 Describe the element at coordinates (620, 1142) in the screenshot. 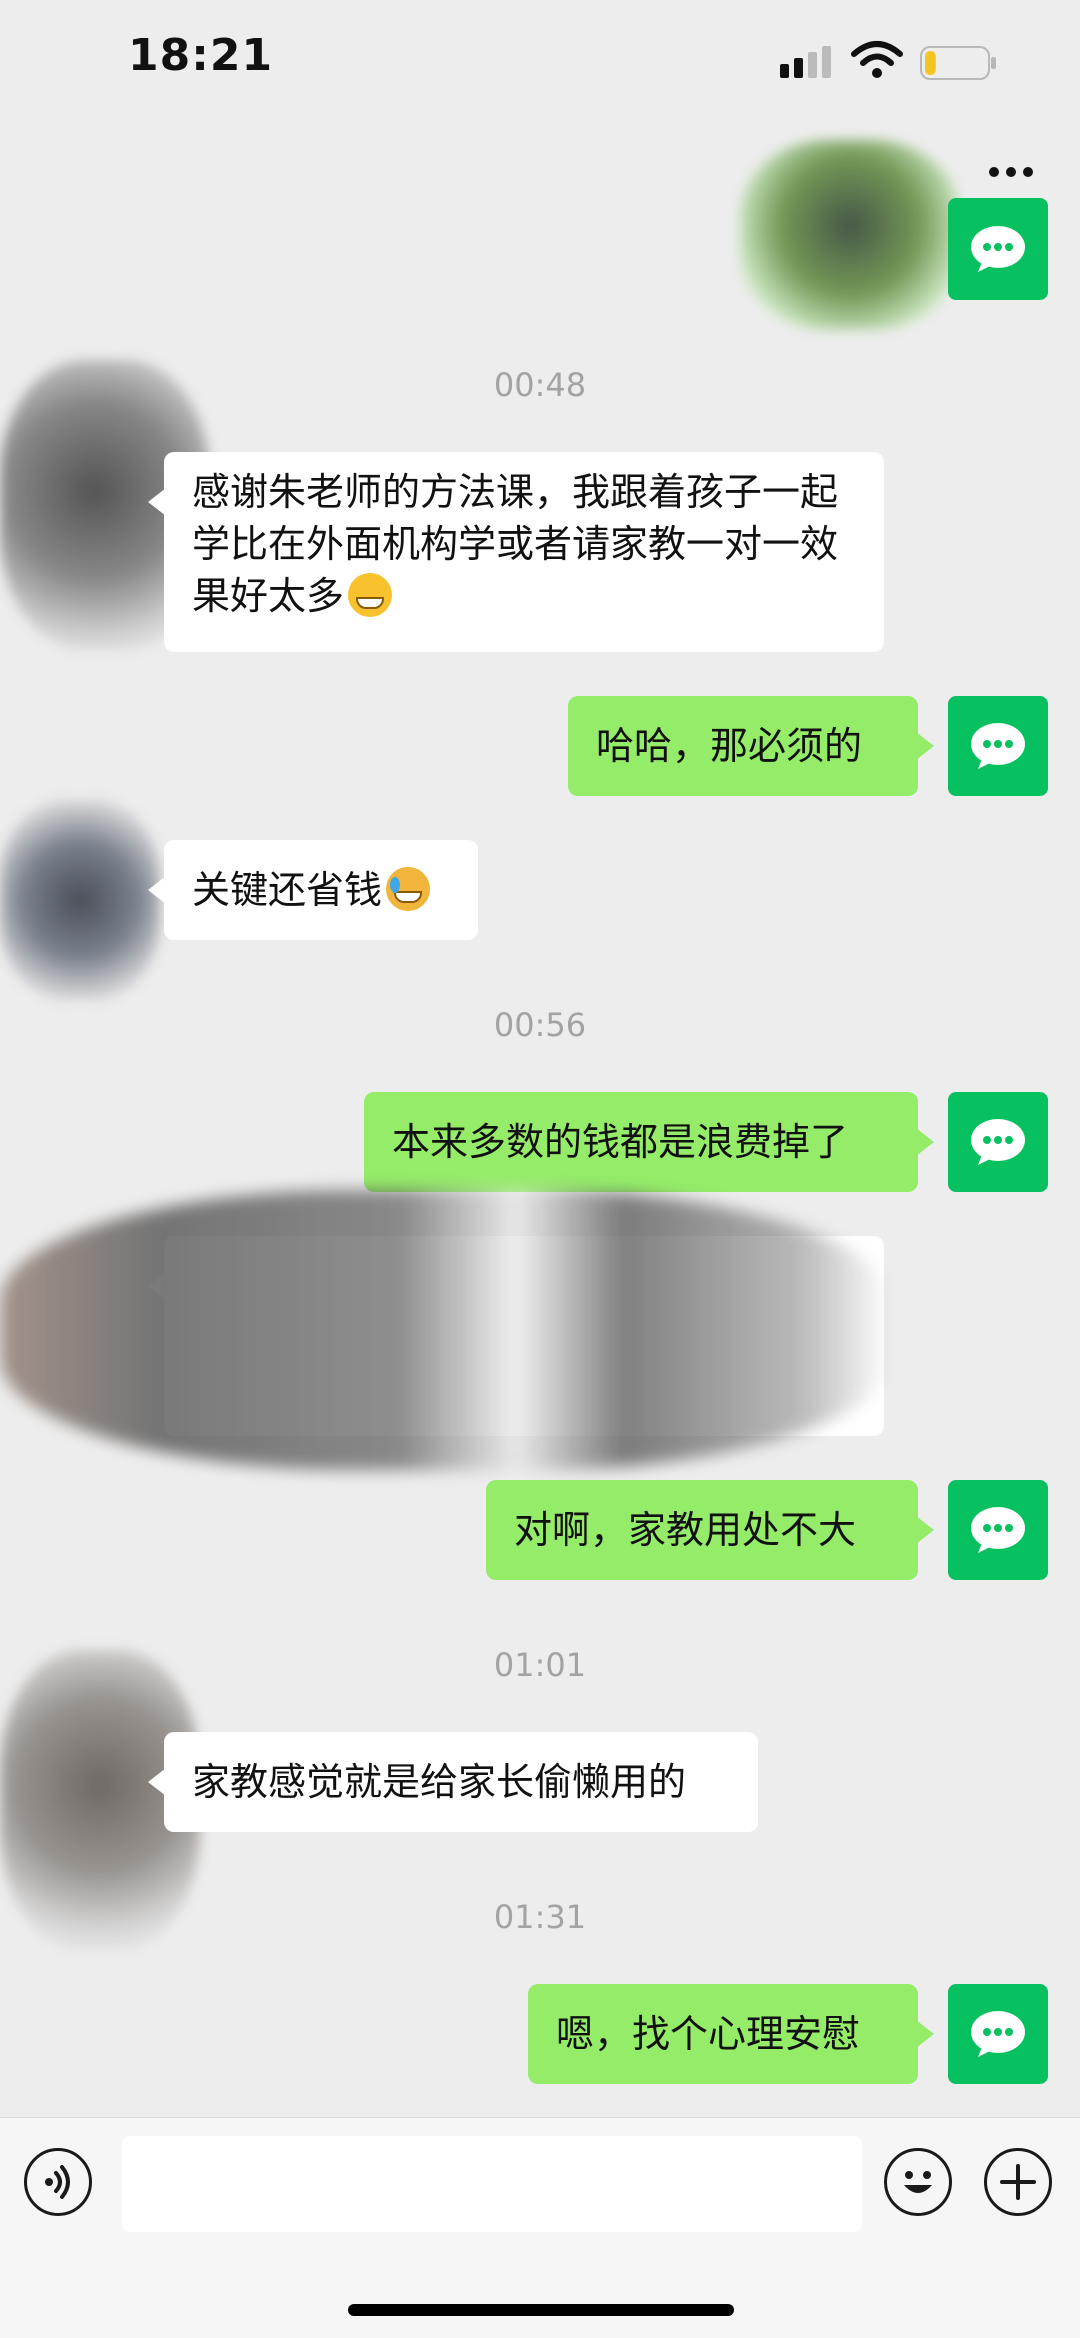

I see `message-text: 本来多数的钱都是浪费掉了` at that location.